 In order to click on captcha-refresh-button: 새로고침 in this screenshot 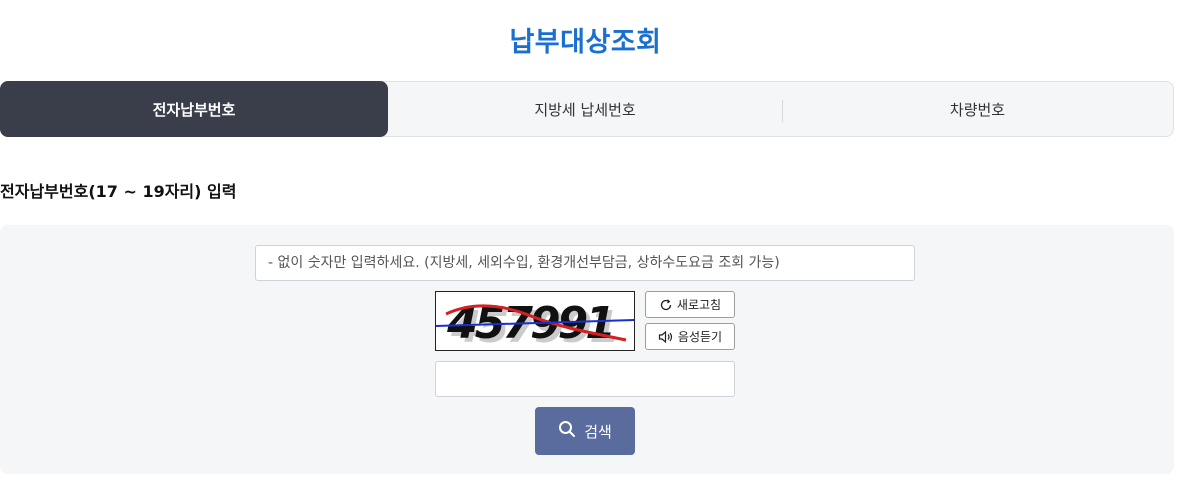, I will do `click(690, 304)`.